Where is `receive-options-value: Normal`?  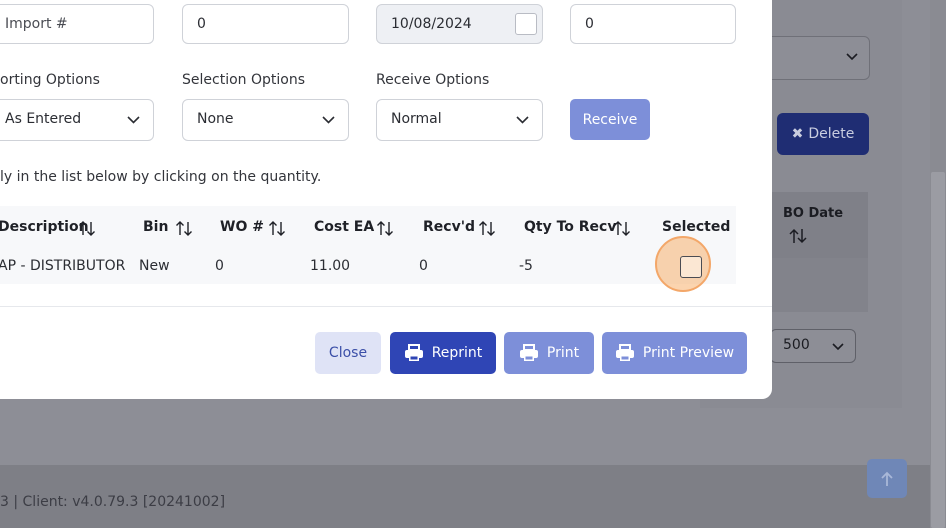 receive-options-value: Normal is located at coordinates (416, 119).